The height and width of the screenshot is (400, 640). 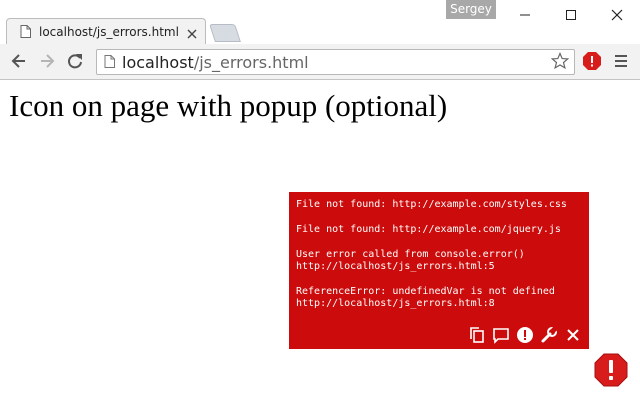 I want to click on error-alert-icon, so click(x=611, y=372).